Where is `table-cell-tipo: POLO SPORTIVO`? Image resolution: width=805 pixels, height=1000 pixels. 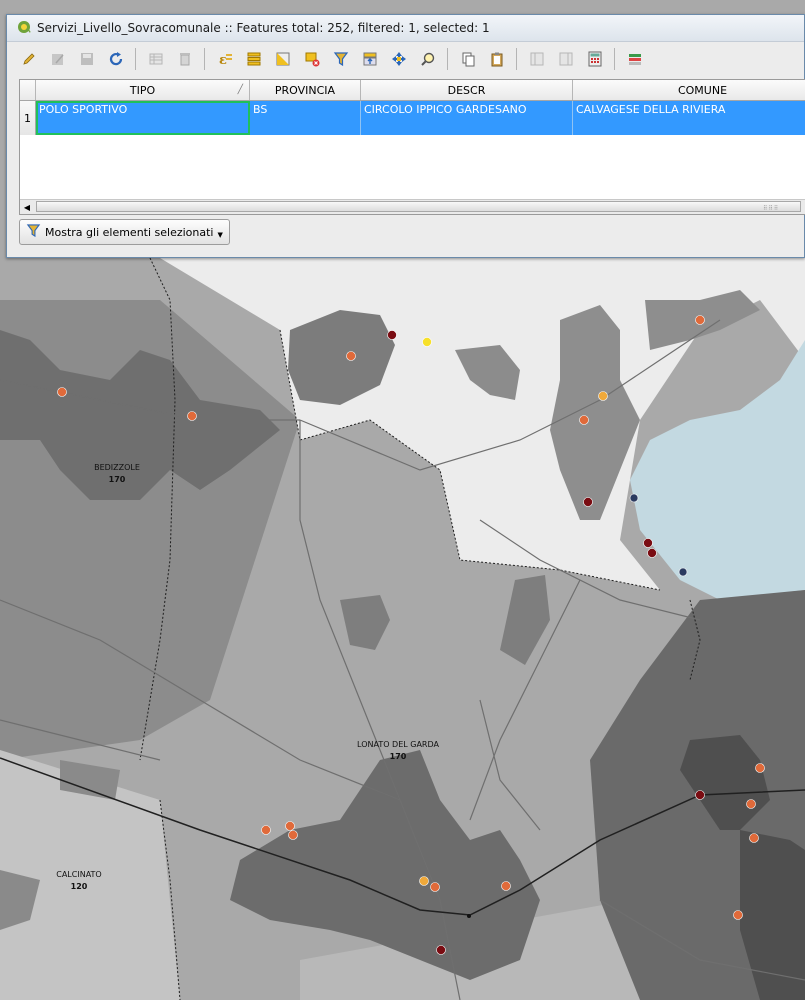
table-cell-tipo: POLO SPORTIVO is located at coordinates (143, 118).